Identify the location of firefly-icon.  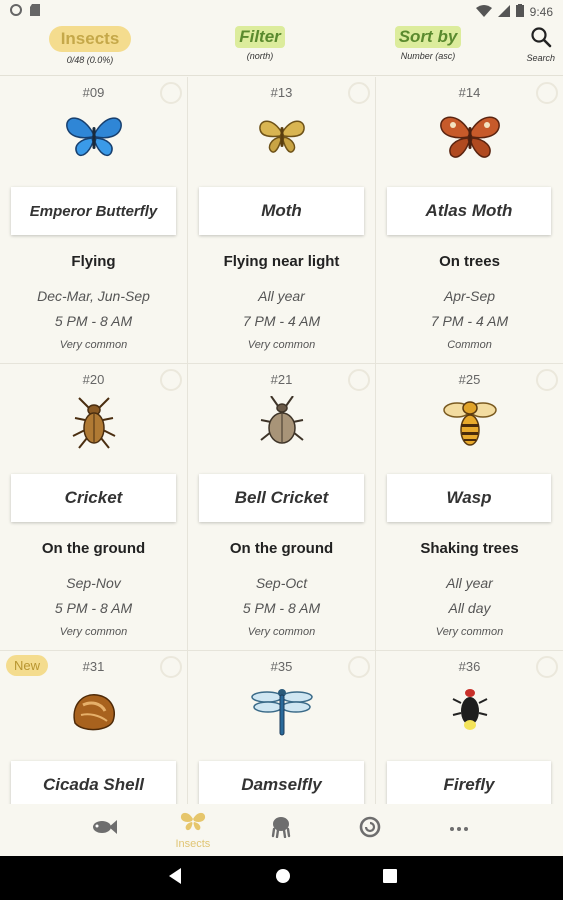
(470, 710).